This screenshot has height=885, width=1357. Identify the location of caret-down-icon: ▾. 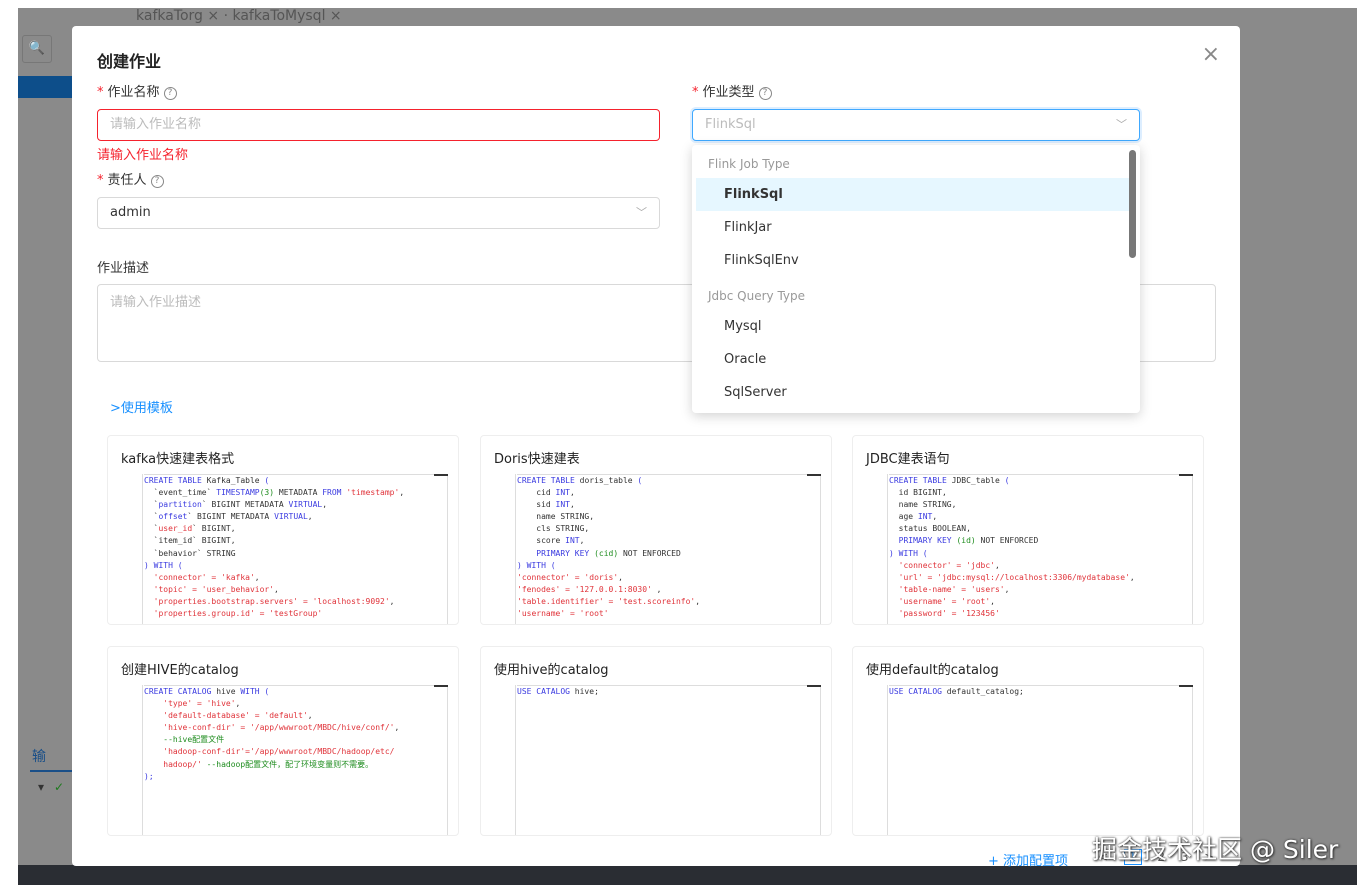
(41, 787).